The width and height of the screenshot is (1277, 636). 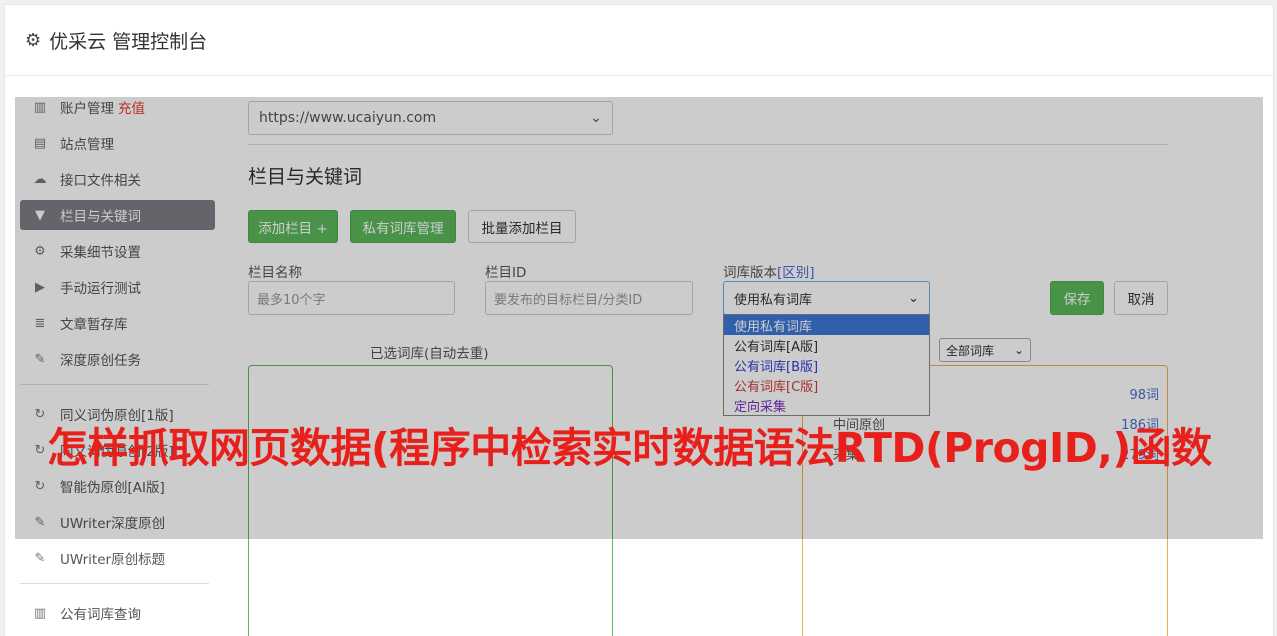 What do you see at coordinates (114, 583) in the screenshot?
I see `sidebar-divider` at bounding box center [114, 583].